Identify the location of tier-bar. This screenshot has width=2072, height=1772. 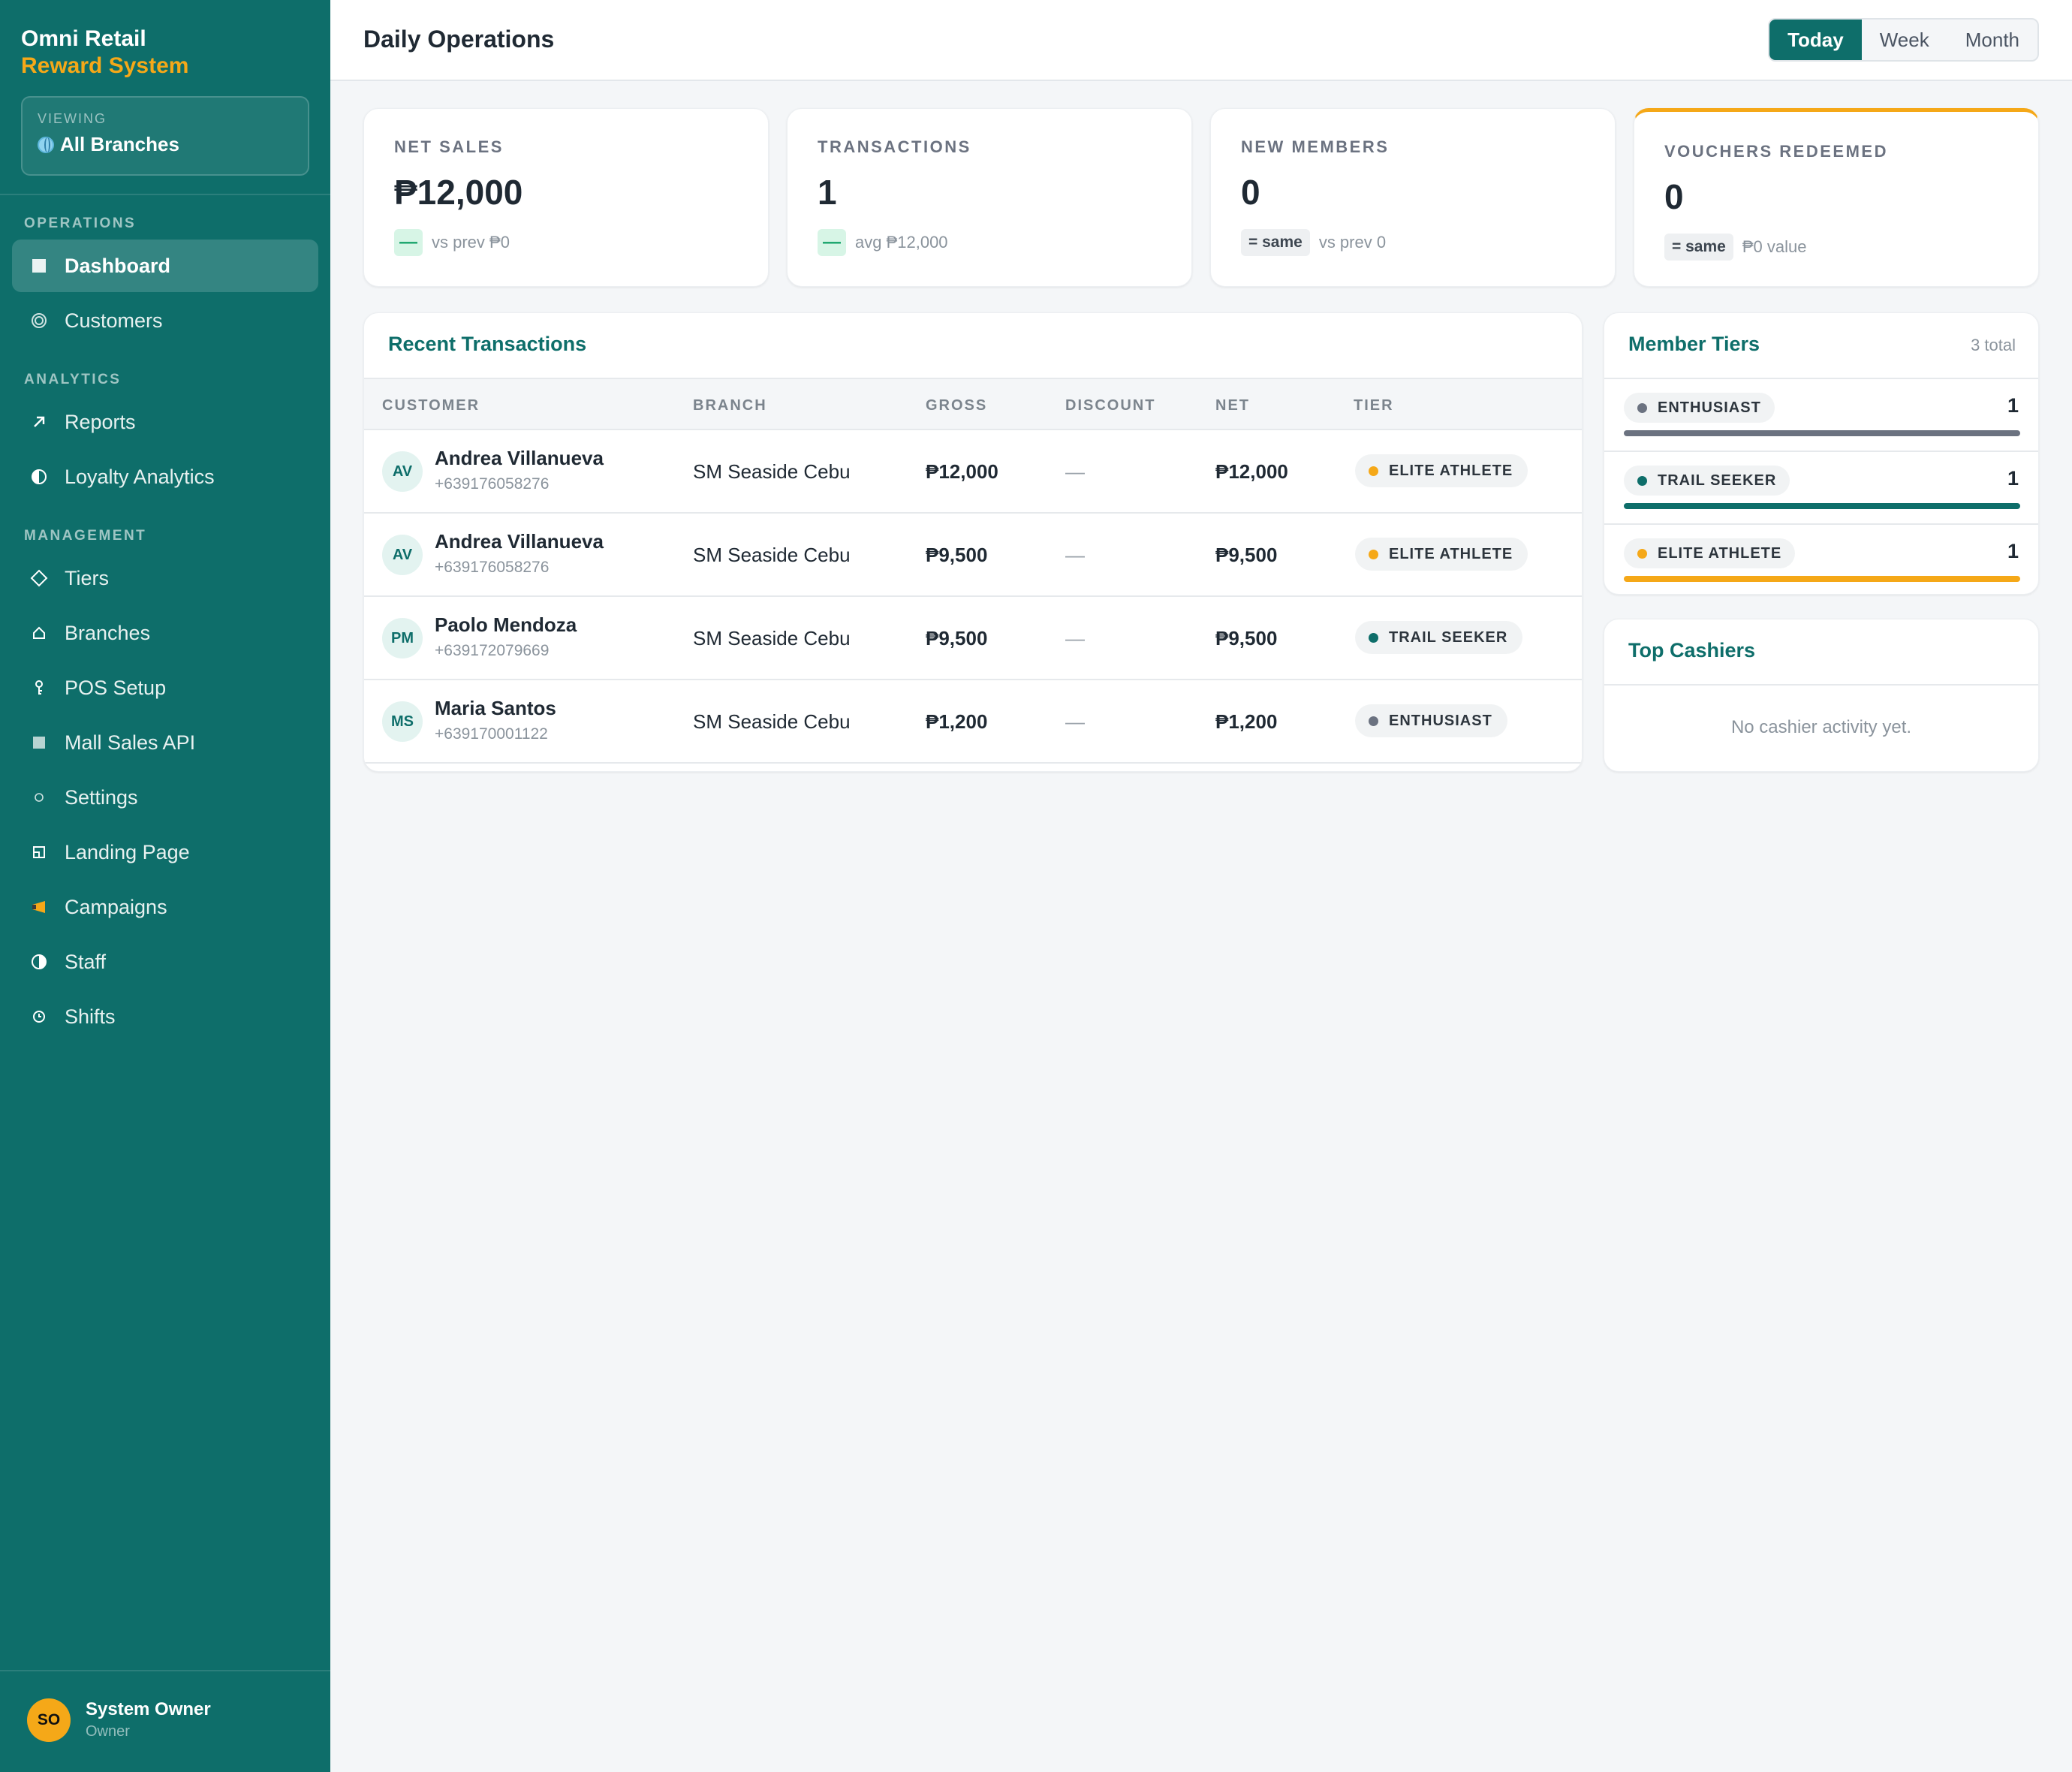
(1822, 506).